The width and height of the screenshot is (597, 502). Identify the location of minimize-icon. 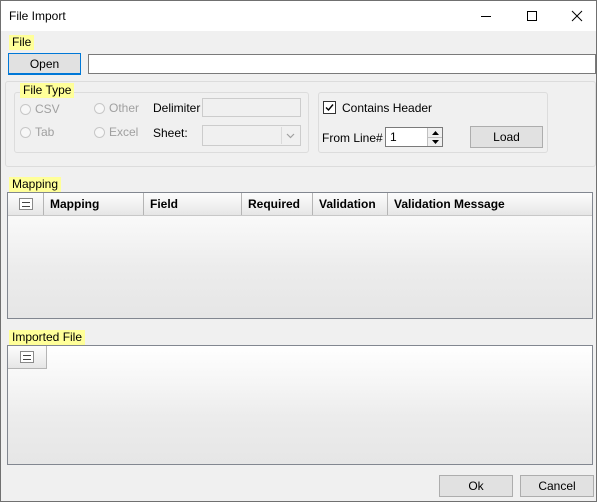
(486, 16).